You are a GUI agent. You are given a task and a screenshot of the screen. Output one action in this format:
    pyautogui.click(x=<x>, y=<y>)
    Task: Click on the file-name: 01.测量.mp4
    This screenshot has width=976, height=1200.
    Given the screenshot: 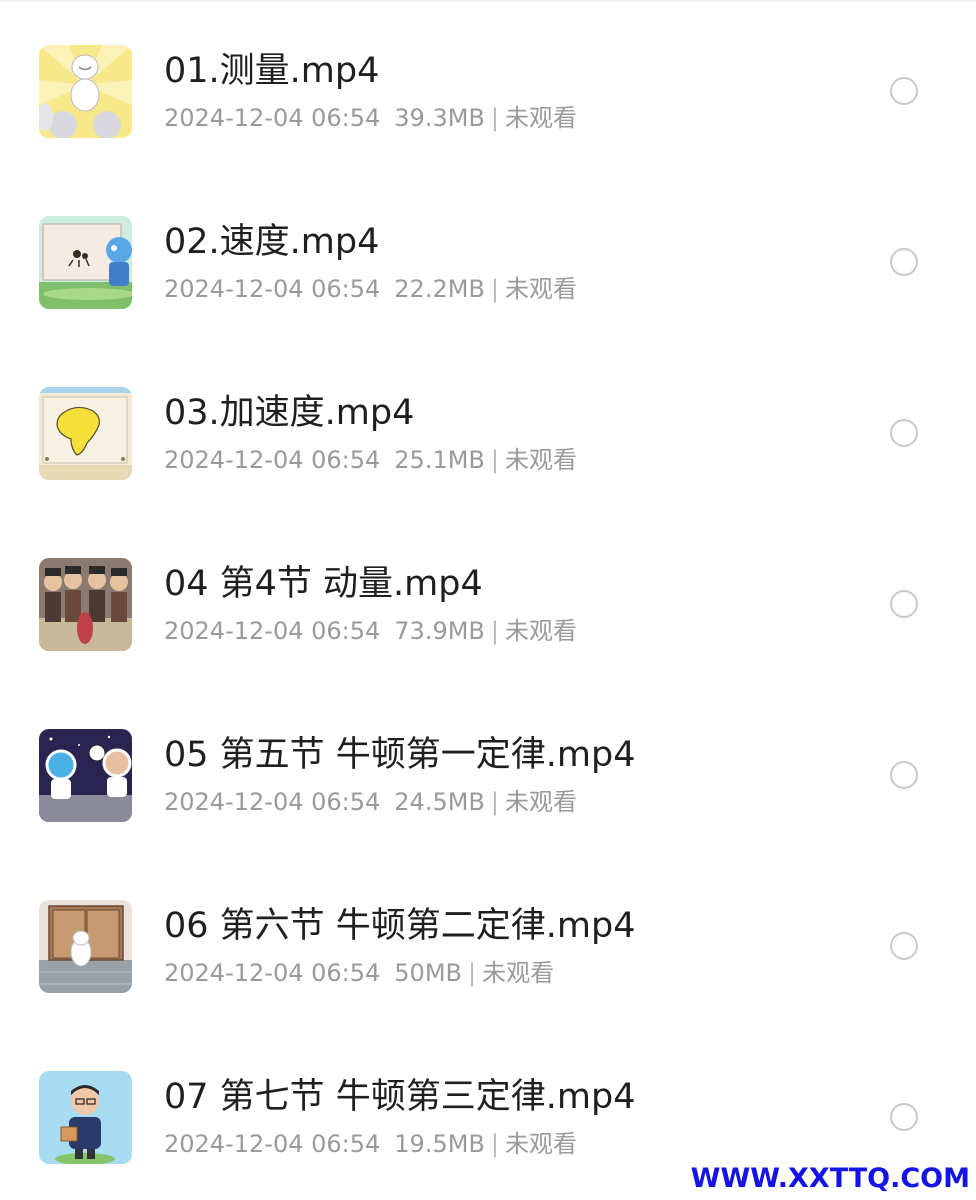 What is the action you would take?
    pyautogui.click(x=272, y=71)
    